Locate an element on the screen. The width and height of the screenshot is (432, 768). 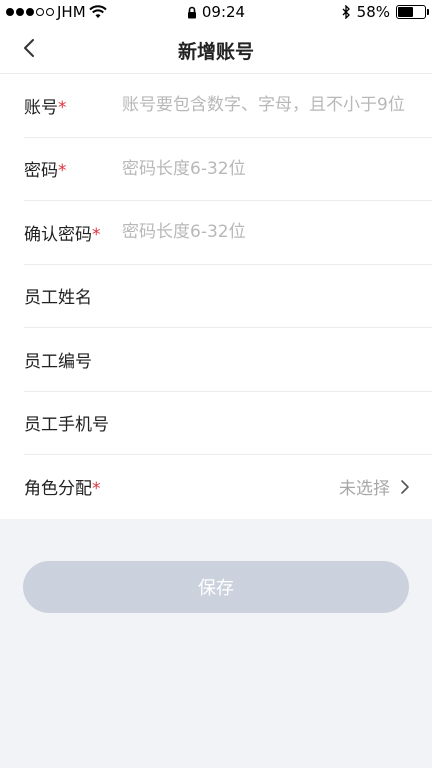
save-button: 保存 is located at coordinates (216, 586).